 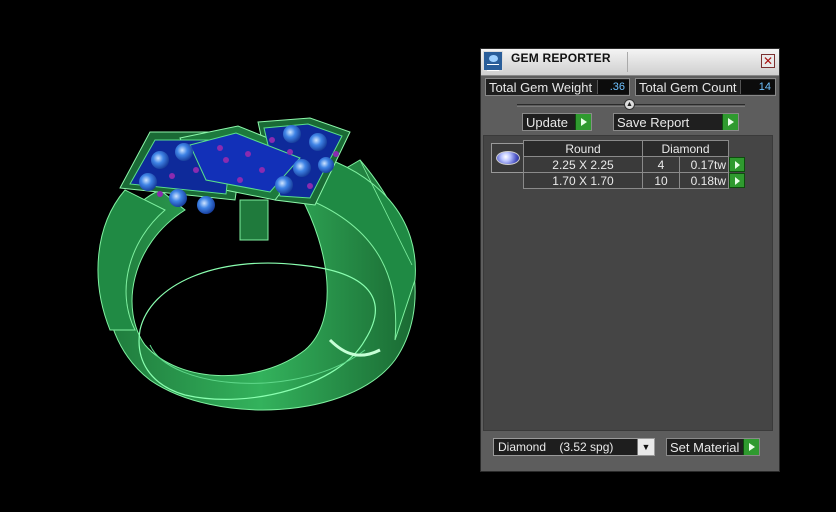 I want to click on title-bar: GEM REPORTER ✕, so click(x=630, y=62).